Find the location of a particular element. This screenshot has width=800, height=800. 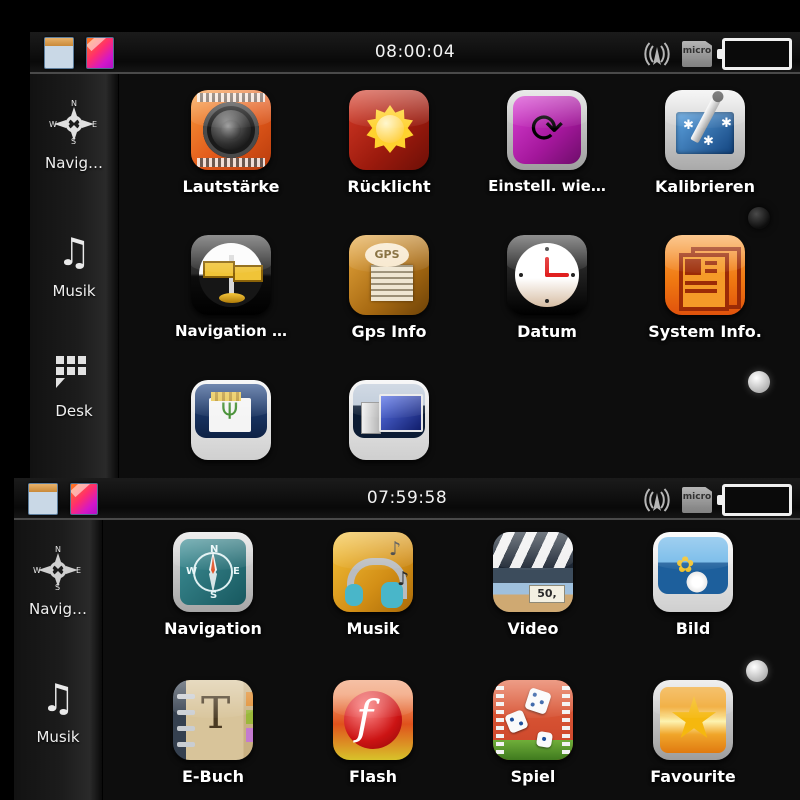

app-bild: ✿ Bild is located at coordinates (693, 585).